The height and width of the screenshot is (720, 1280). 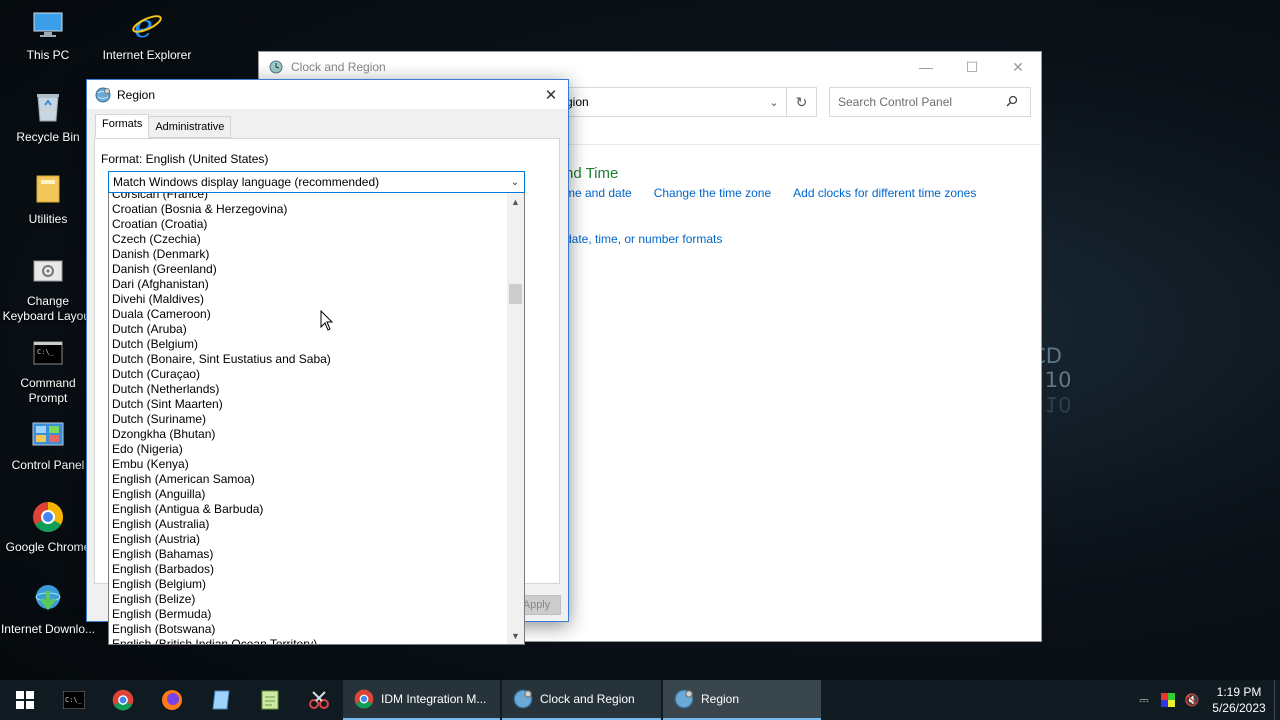 I want to click on desktop-icon-recycle-bin: Recycle Bin, so click(x=48, y=117).